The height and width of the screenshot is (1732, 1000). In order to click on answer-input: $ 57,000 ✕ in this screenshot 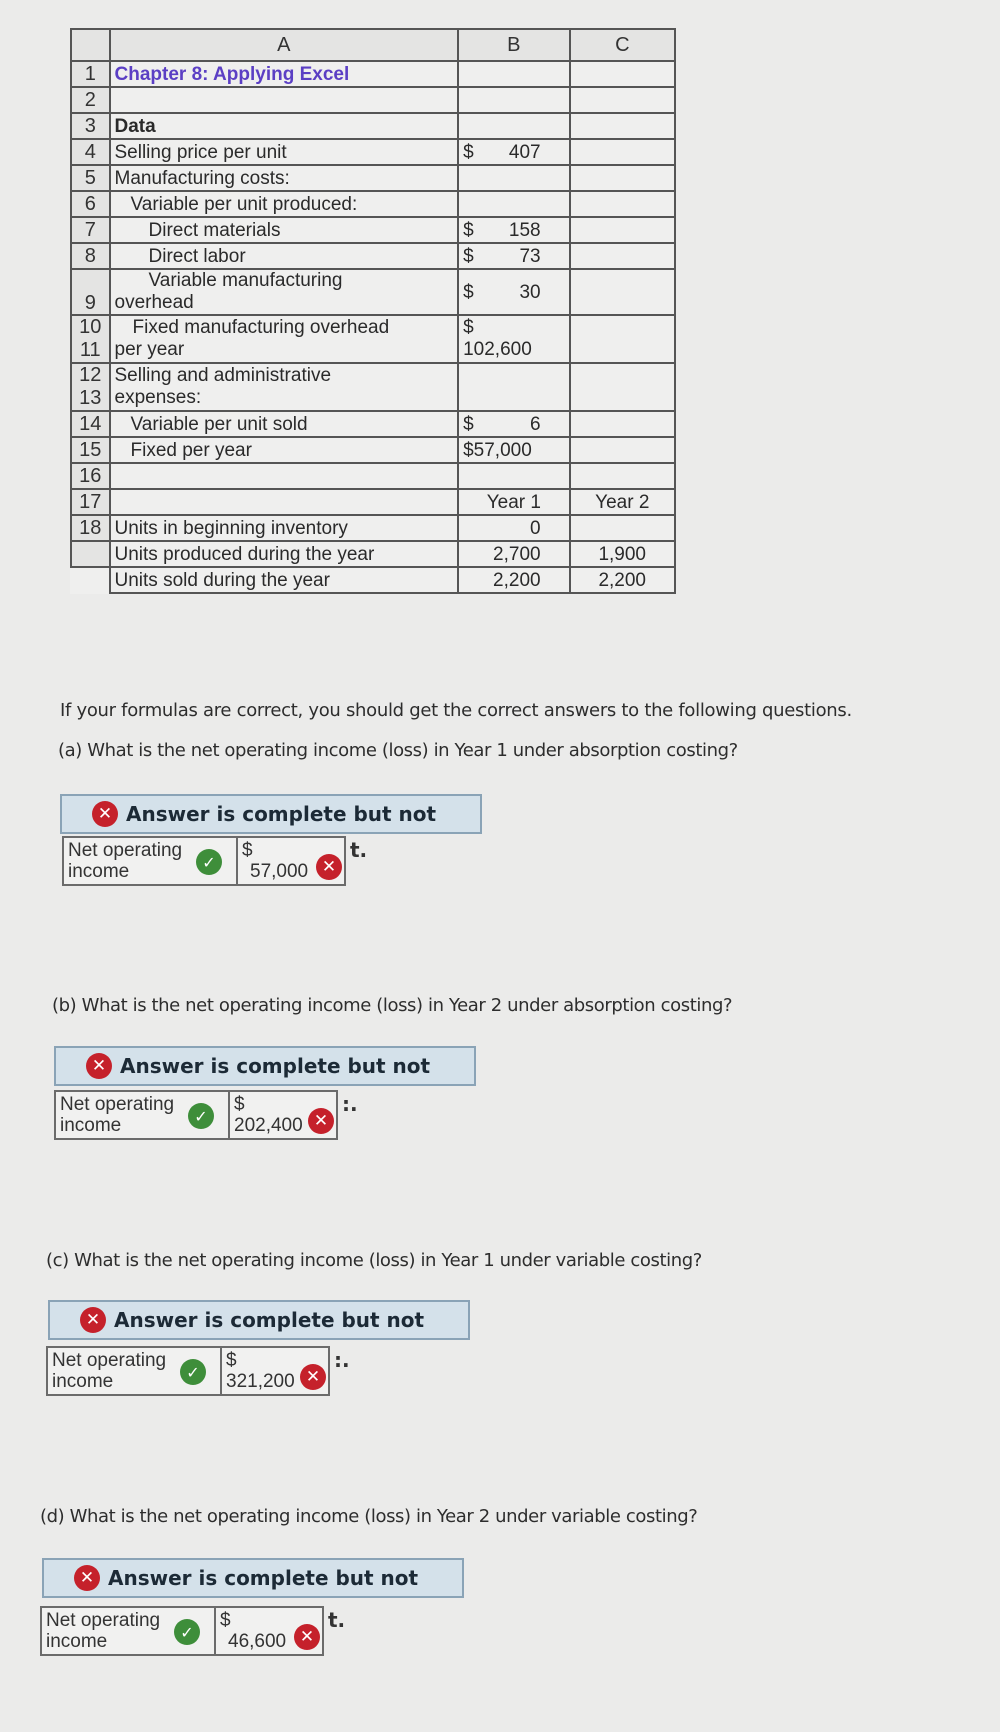, I will do `click(292, 861)`.